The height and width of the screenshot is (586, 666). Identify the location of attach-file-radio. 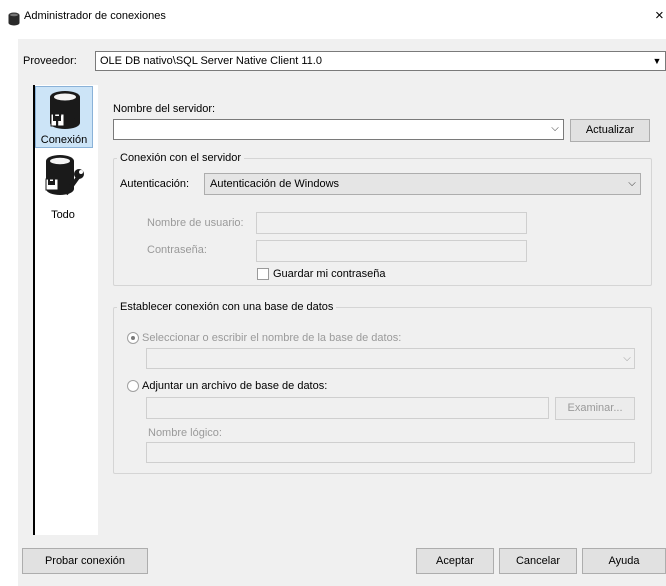
(133, 386).